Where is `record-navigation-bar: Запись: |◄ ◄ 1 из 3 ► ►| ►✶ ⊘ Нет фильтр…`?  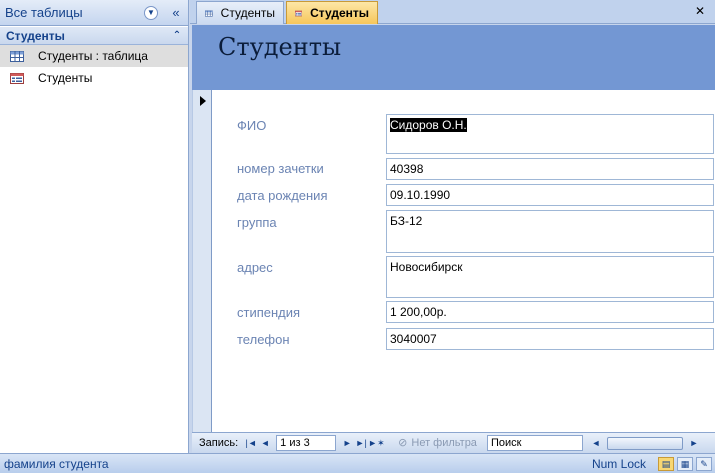
record-navigation-bar: Запись: |◄ ◄ 1 из 3 ► ►| ►✶ ⊘ Нет фильтр… is located at coordinates (453, 442).